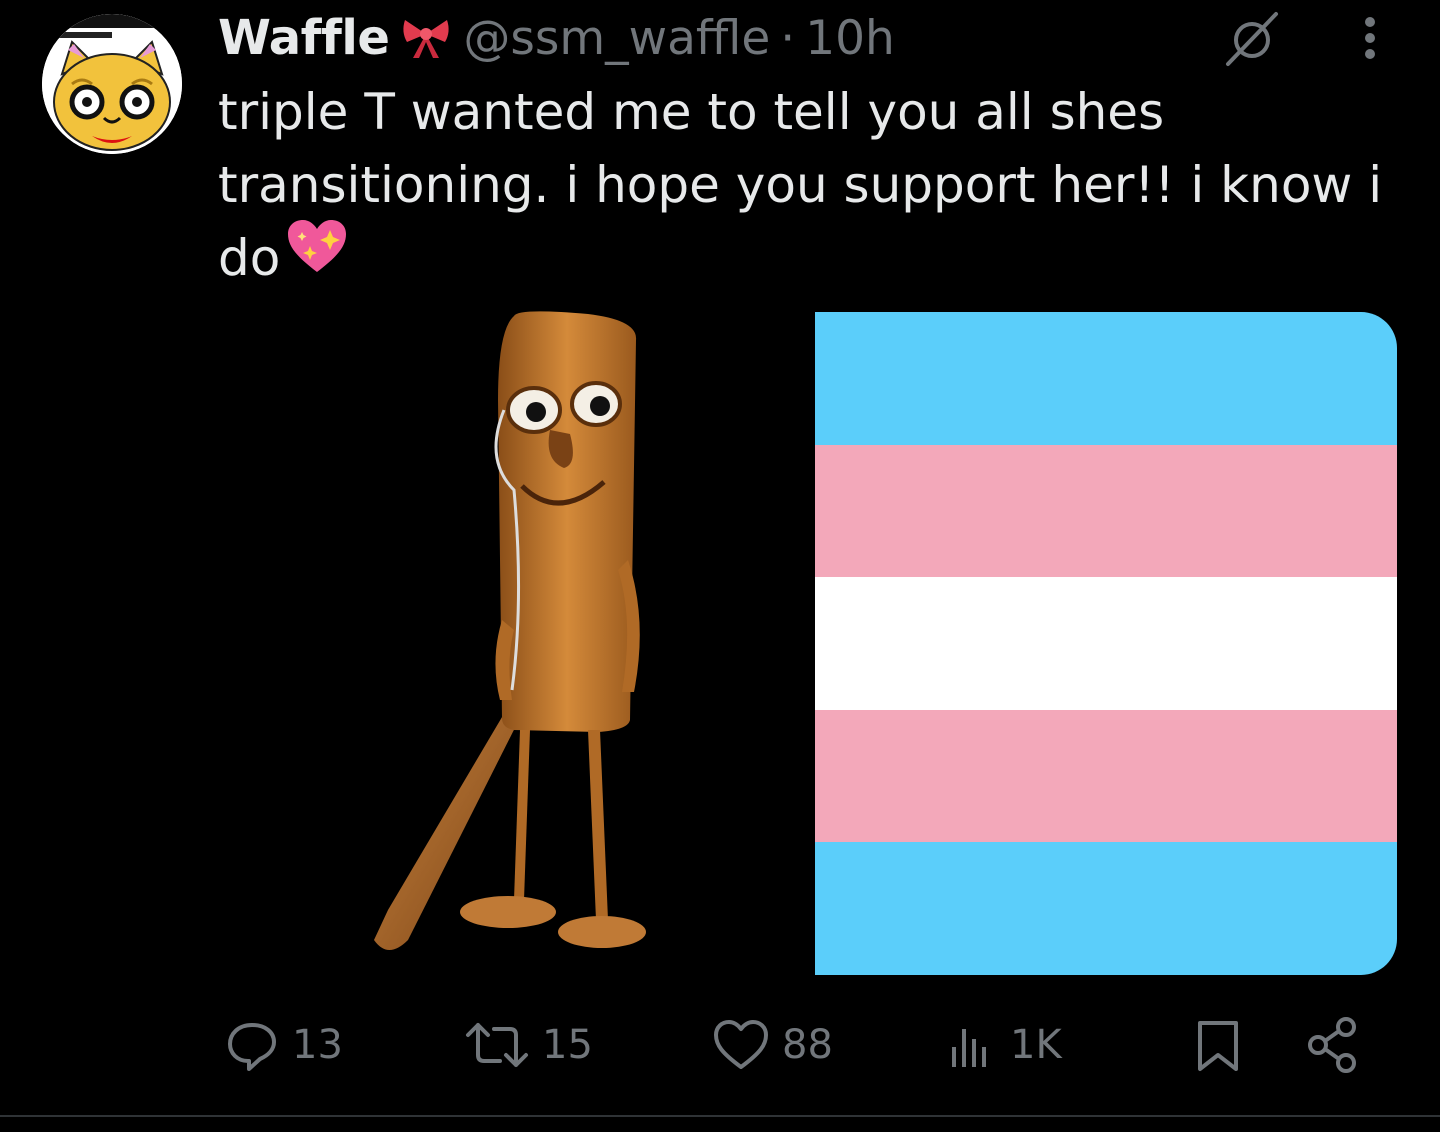 The image size is (1440, 1132). What do you see at coordinates (741, 1044) in the screenshot?
I see `heart-icon` at bounding box center [741, 1044].